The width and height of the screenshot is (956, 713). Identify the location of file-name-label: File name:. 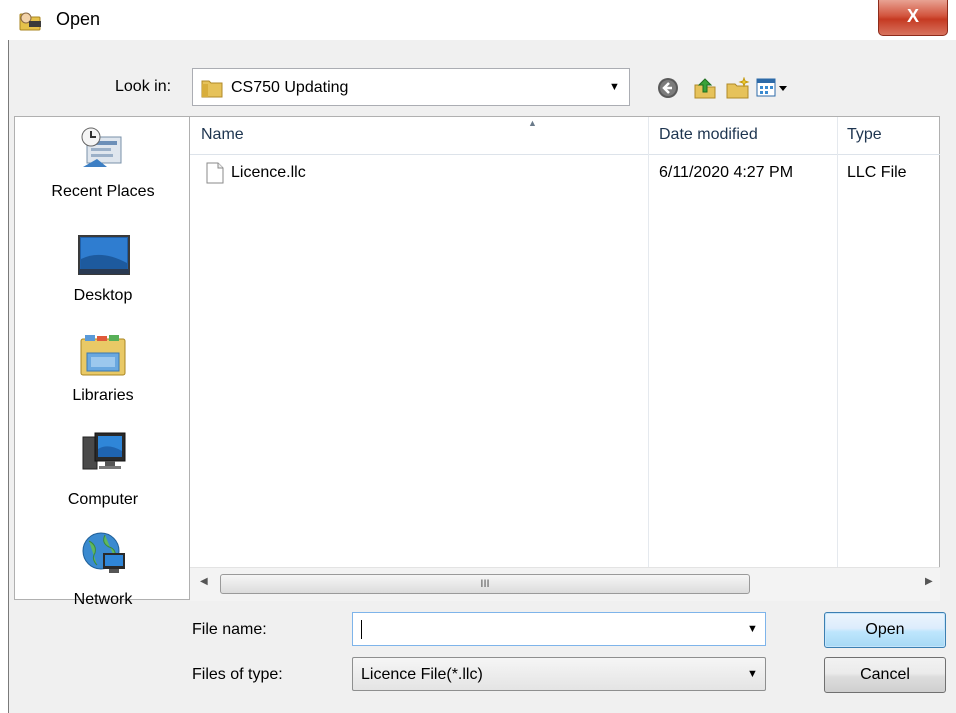
(229, 629).